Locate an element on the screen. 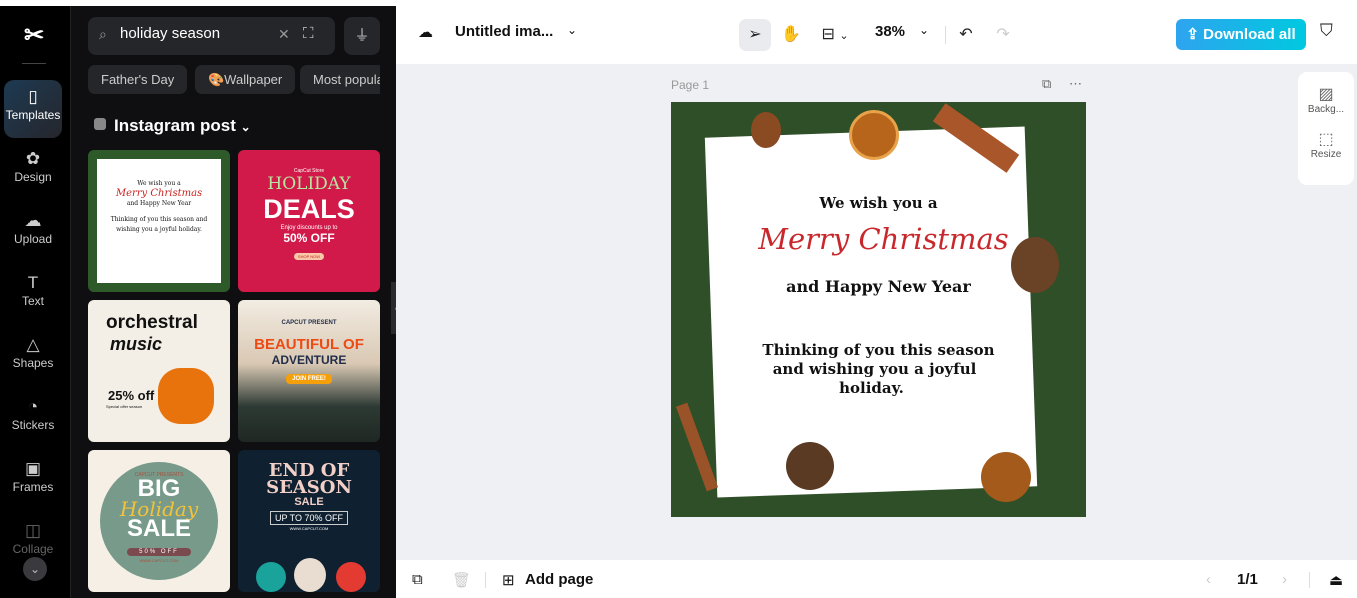 Image resolution: width=1357 pixels, height=598 pixels. image-search-icon: ⛶ is located at coordinates (308, 33).